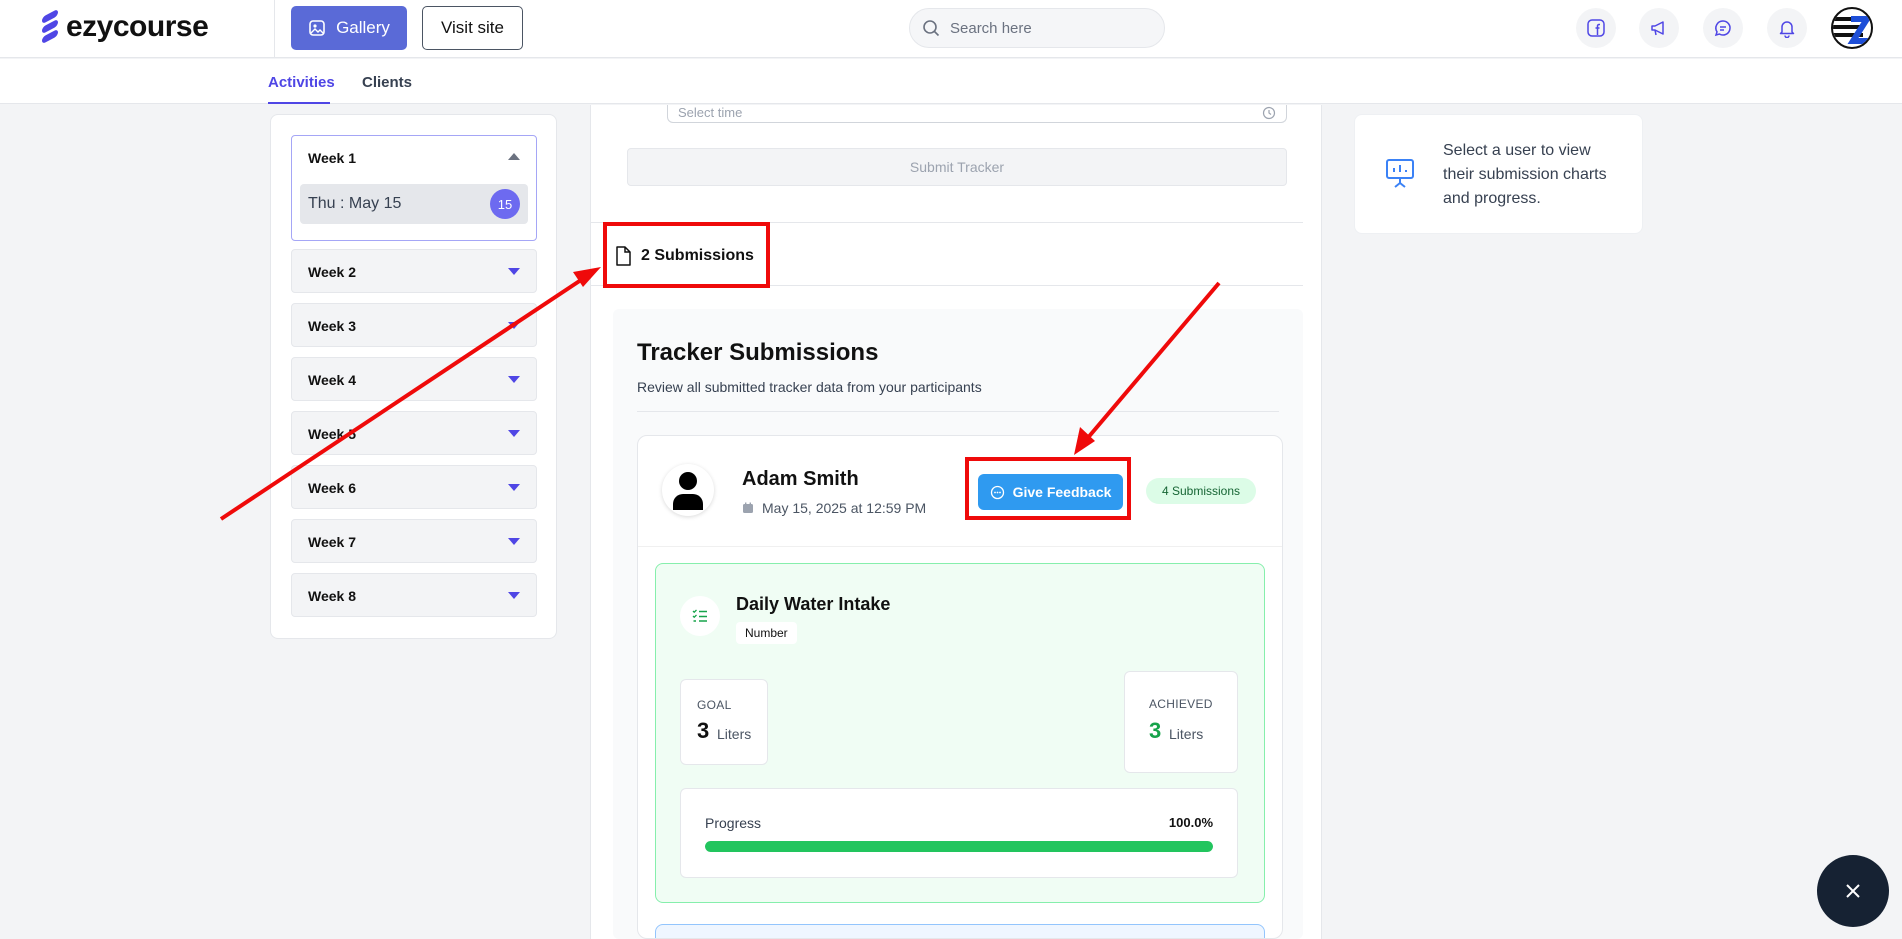 This screenshot has width=1902, height=939. I want to click on week-2-accordion: Week 2, so click(414, 271).